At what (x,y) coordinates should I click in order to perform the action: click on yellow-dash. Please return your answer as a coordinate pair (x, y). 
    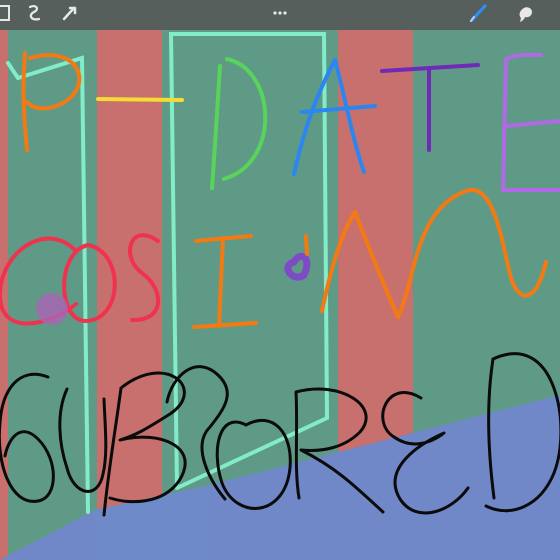
    Looking at the image, I should click on (140, 99).